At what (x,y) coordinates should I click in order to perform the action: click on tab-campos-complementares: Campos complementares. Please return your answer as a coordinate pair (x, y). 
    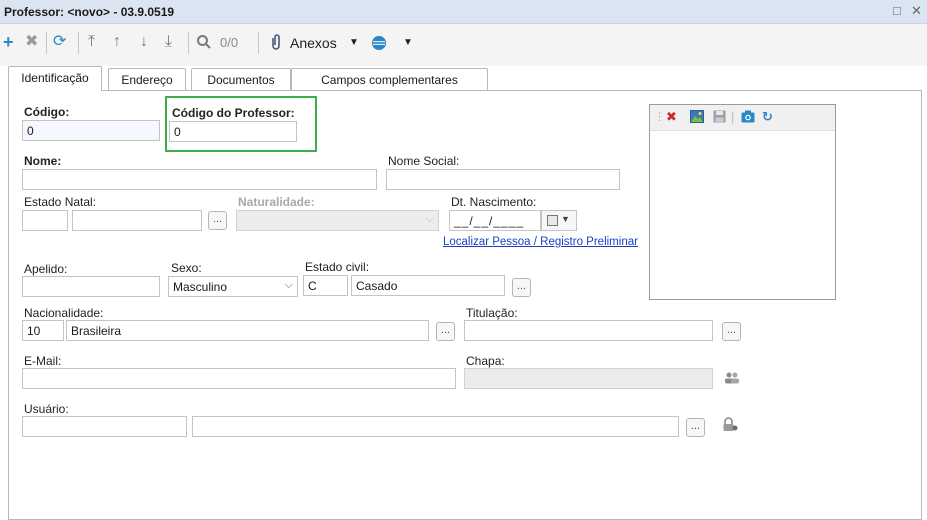
    Looking at the image, I should click on (389, 79).